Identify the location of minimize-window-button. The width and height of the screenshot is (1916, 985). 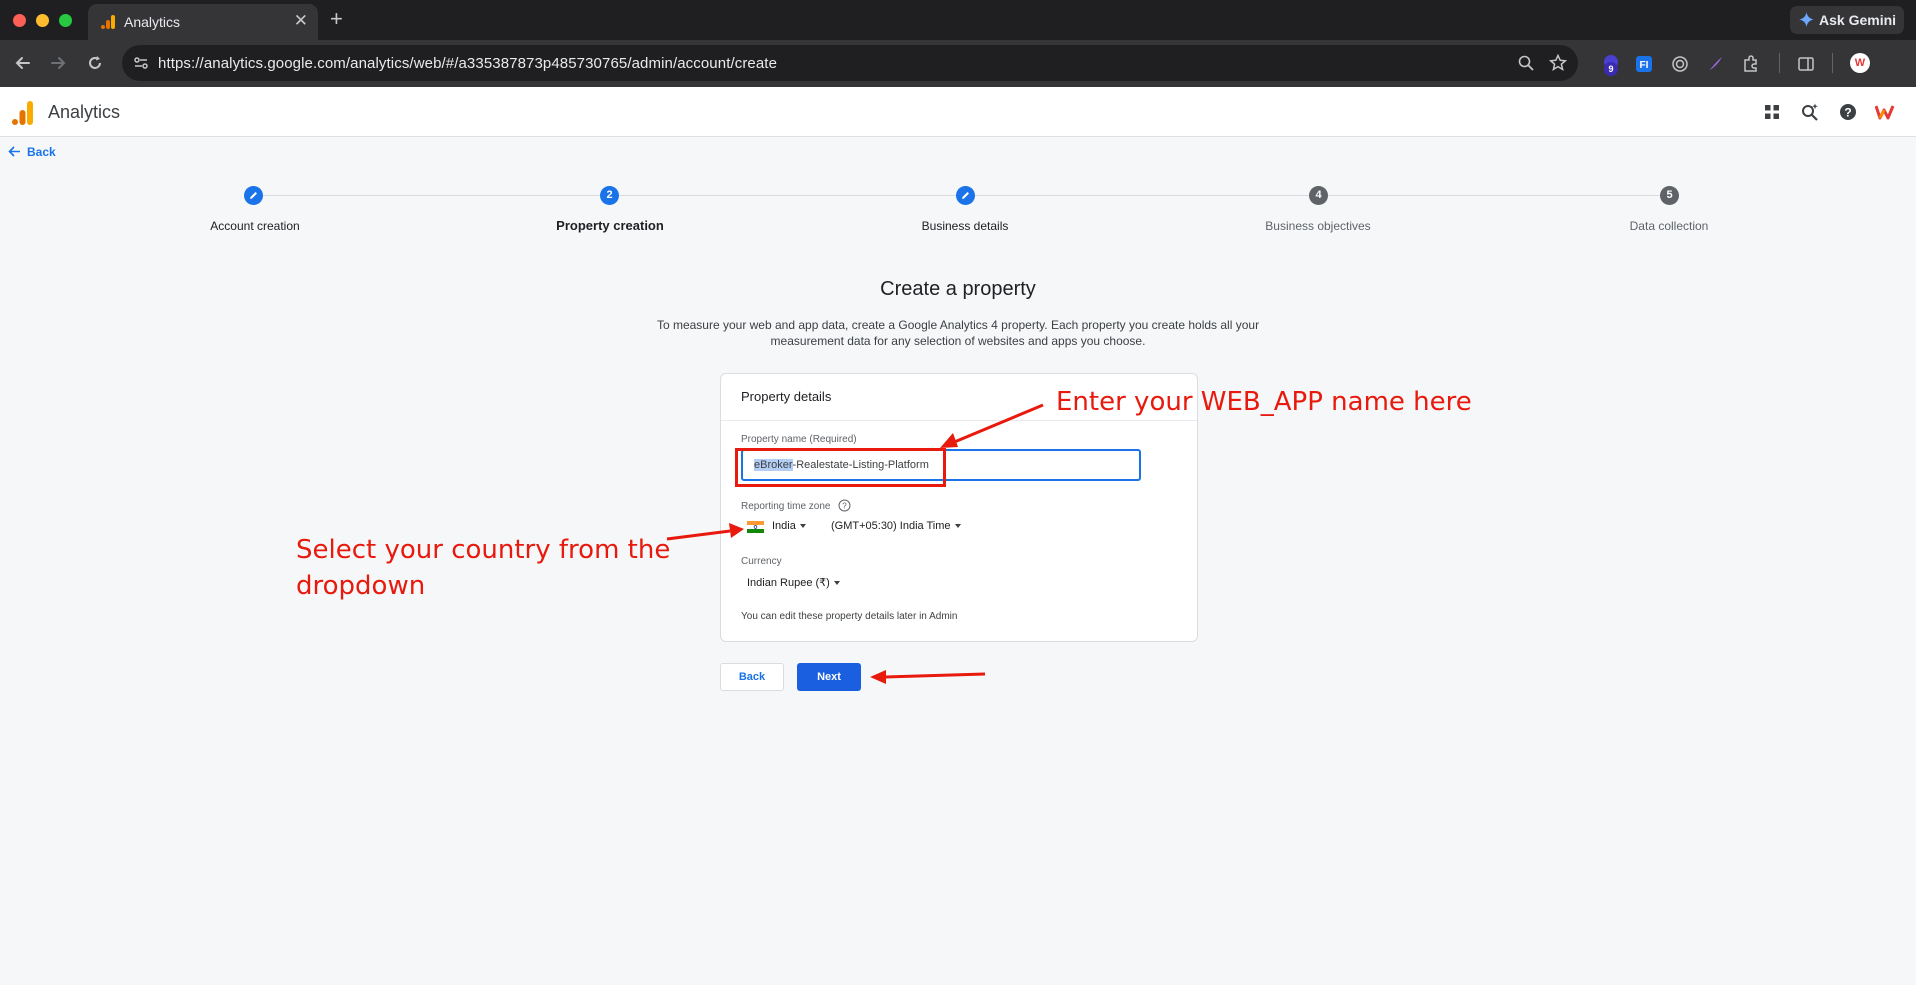
(42, 20).